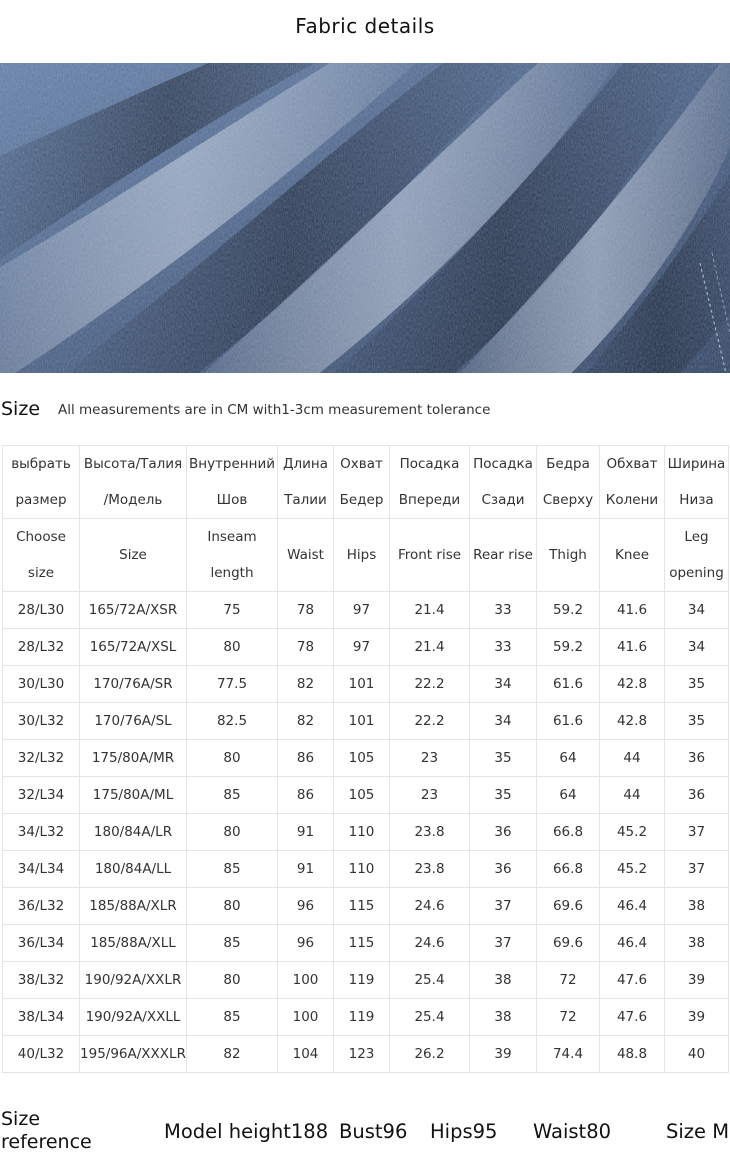 The height and width of the screenshot is (1173, 730). I want to click on table-cell: 104, so click(305, 1054).